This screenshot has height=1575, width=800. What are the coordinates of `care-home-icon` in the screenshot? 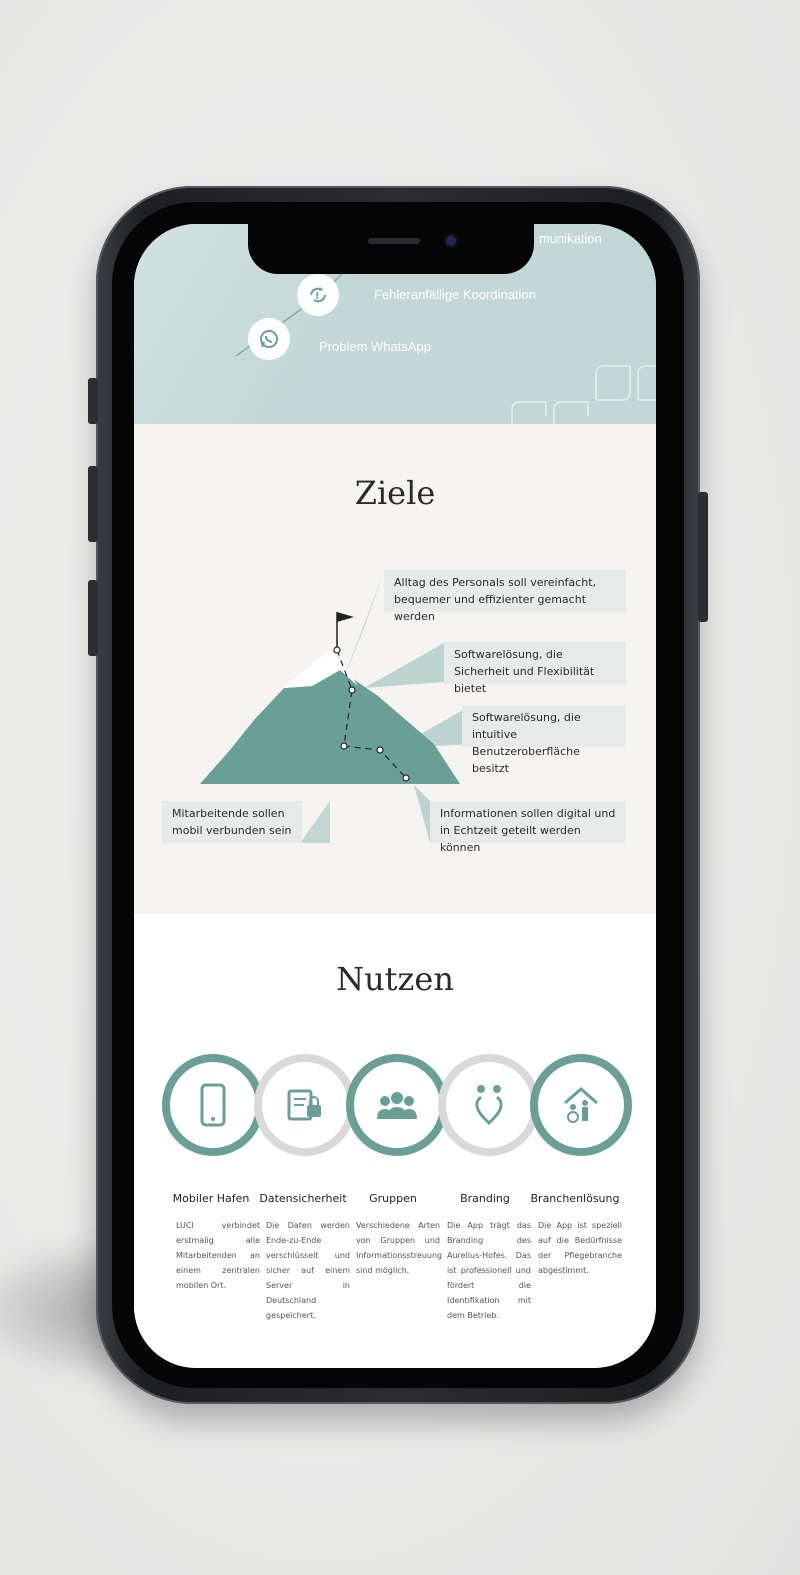 It's located at (581, 1105).